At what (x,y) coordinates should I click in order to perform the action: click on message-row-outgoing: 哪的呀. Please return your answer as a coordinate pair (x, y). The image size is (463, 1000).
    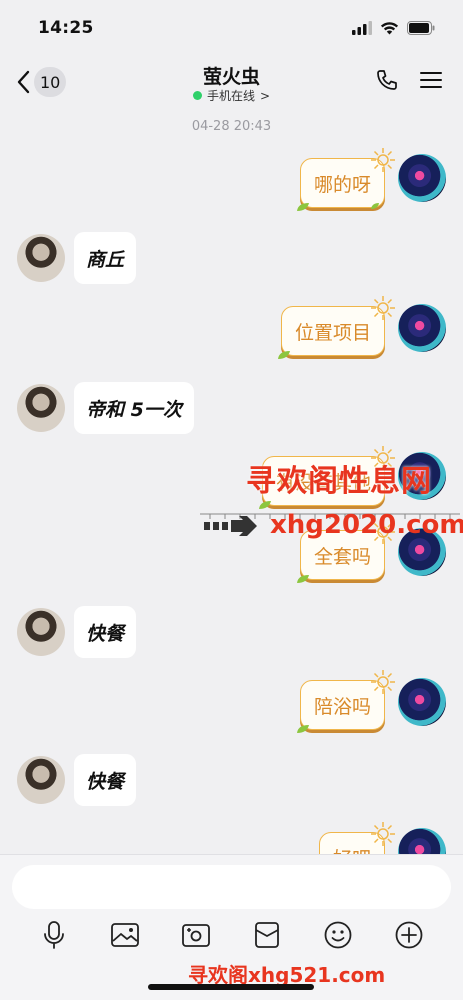
    Looking at the image, I should click on (231, 181).